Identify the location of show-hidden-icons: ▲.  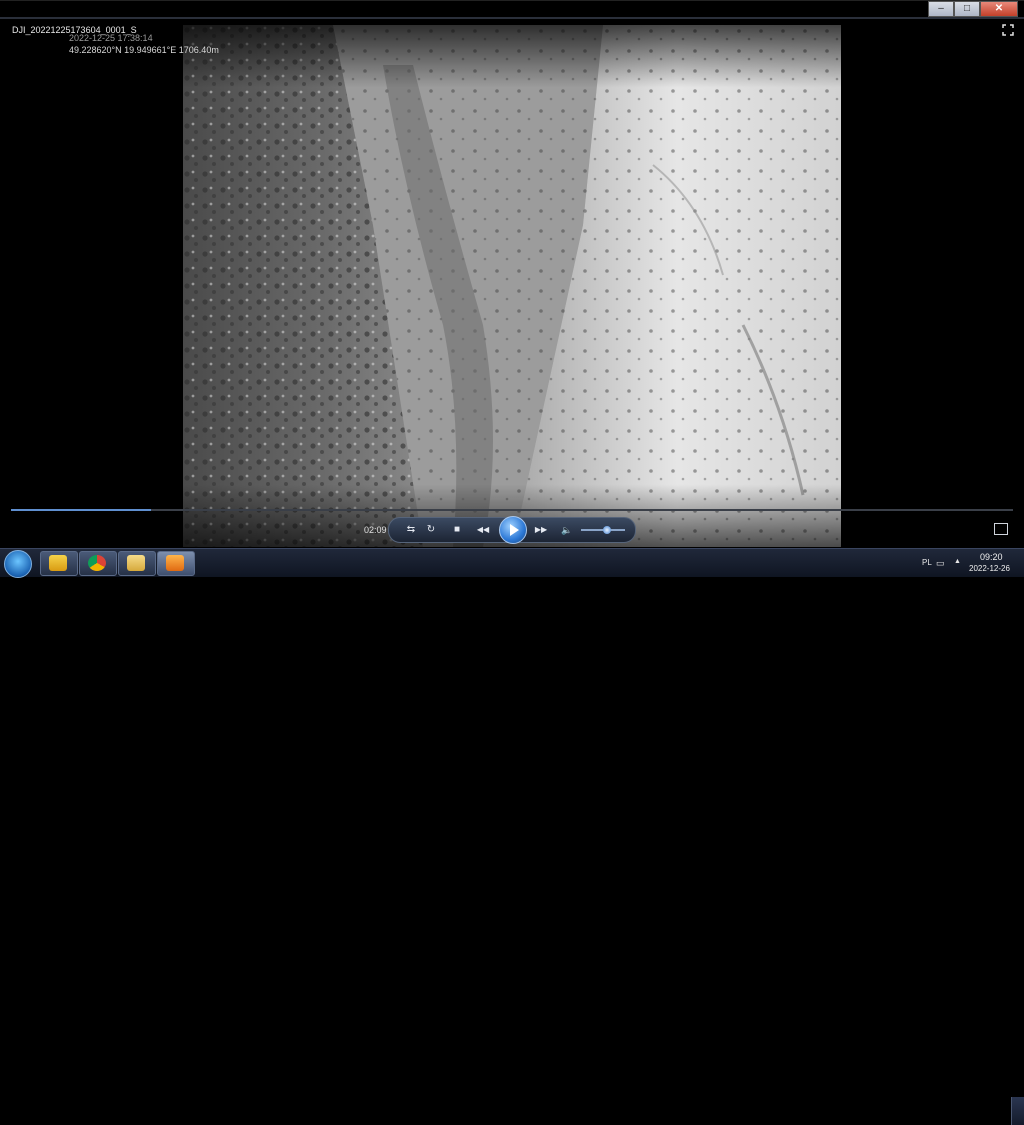
(957, 561).